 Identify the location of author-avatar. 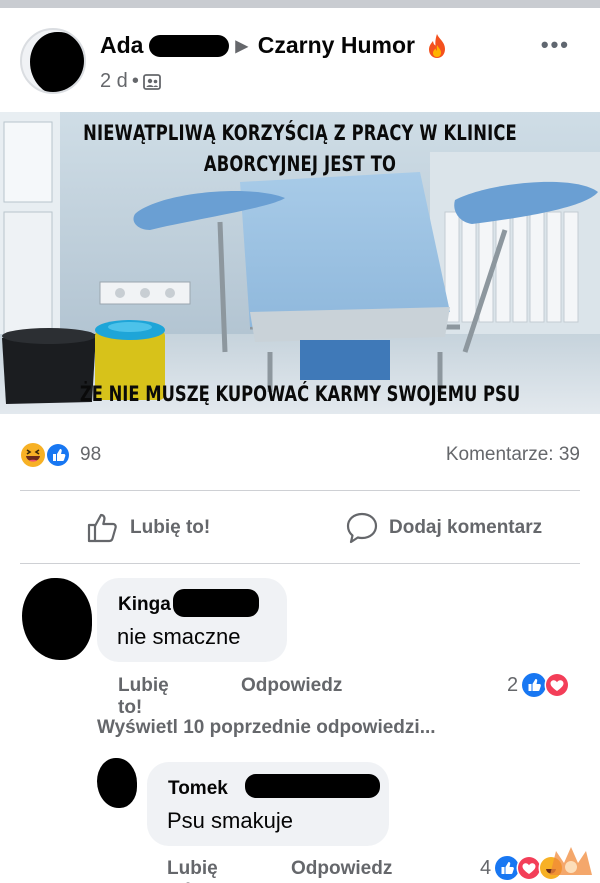
(53, 61).